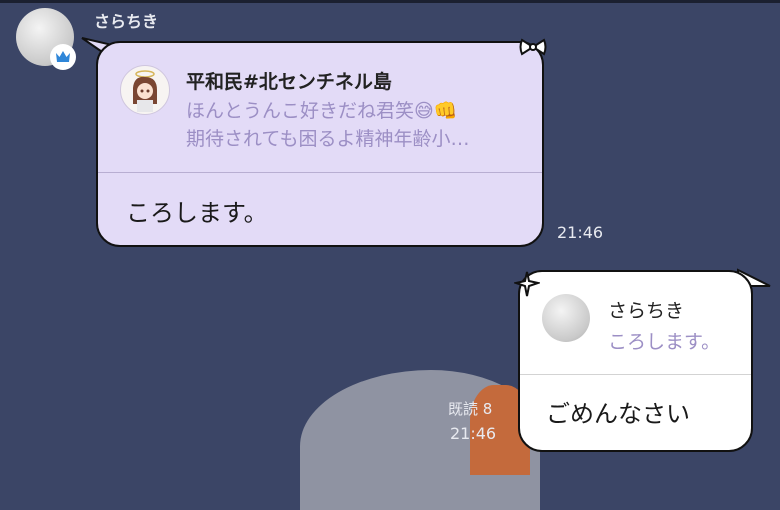  What do you see at coordinates (664, 342) in the screenshot?
I see `reply-quote-text: ころします。` at bounding box center [664, 342].